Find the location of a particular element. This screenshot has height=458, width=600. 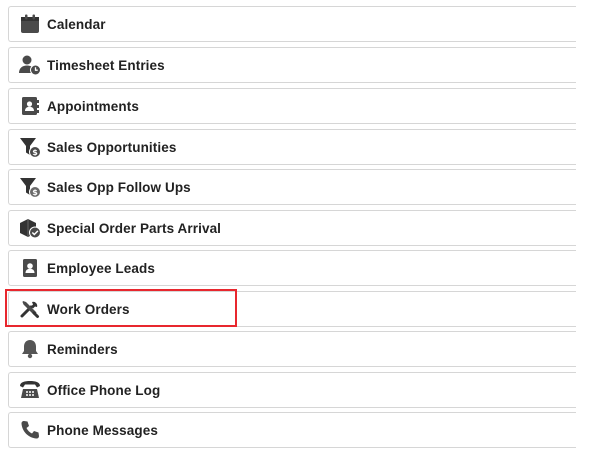

menu-item-label: Employee Leads is located at coordinates (101, 268).